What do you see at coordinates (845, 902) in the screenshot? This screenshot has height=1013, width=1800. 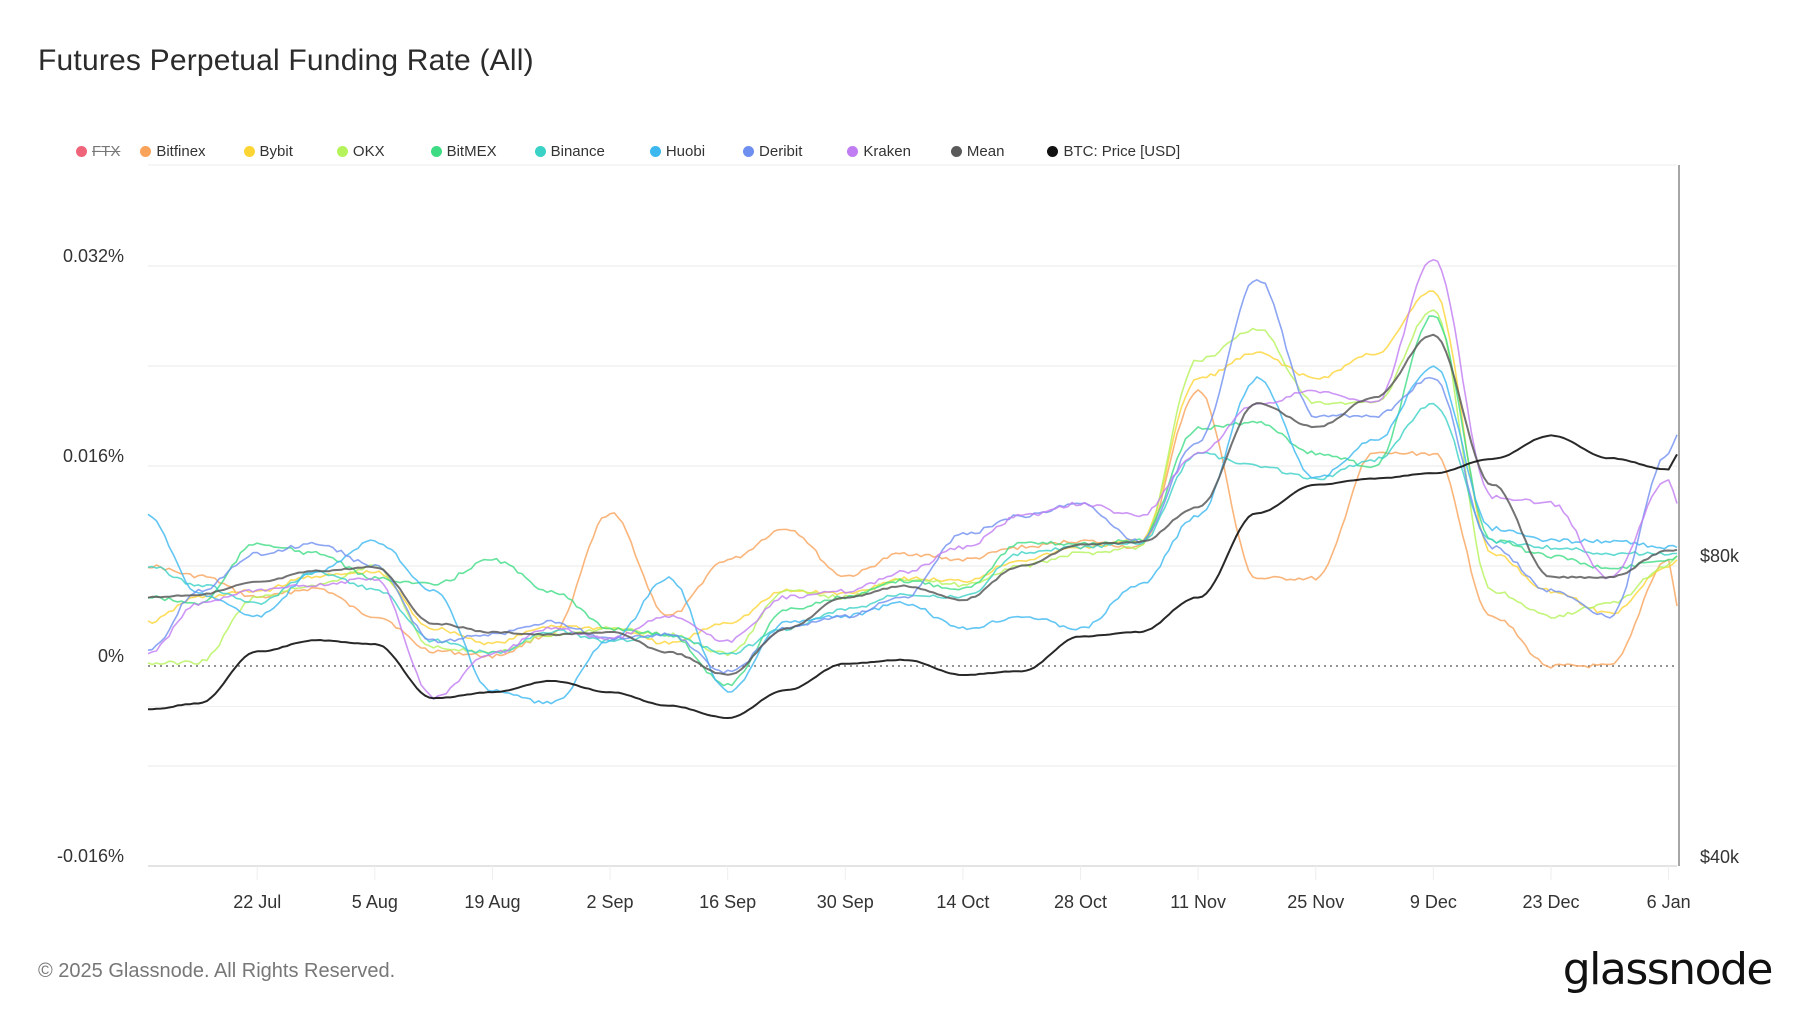 I see `x-tick-label: 30 Sep` at bounding box center [845, 902].